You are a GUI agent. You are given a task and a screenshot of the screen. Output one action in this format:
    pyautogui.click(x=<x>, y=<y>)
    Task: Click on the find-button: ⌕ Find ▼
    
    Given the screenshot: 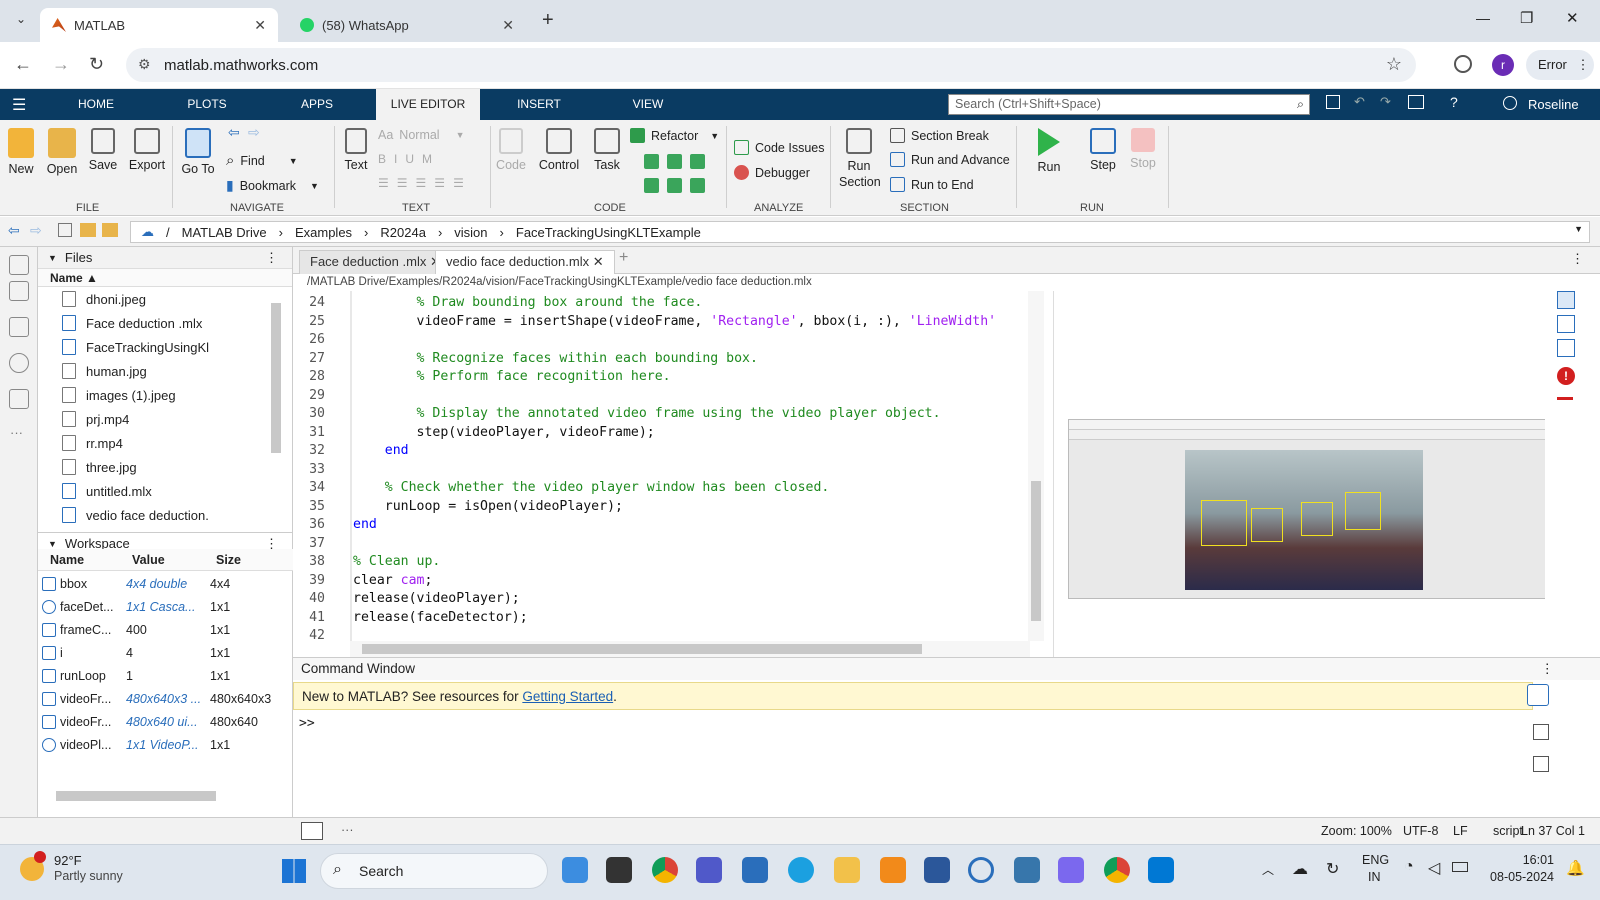 What is the action you would take?
    pyautogui.click(x=262, y=160)
    